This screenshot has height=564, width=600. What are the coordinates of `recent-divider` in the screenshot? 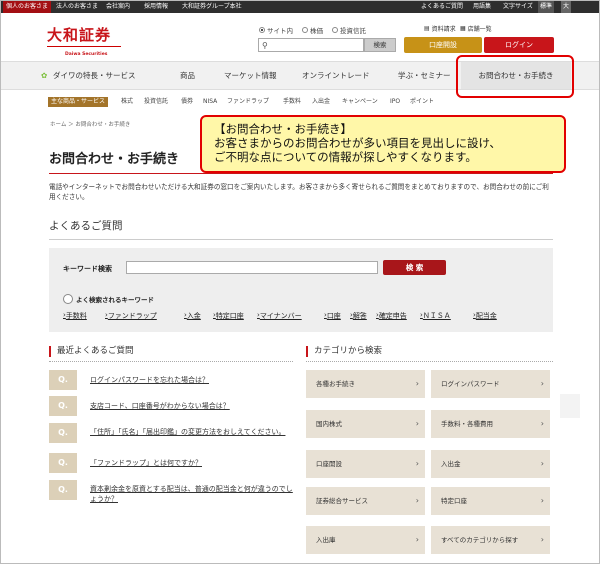 It's located at (171, 361).